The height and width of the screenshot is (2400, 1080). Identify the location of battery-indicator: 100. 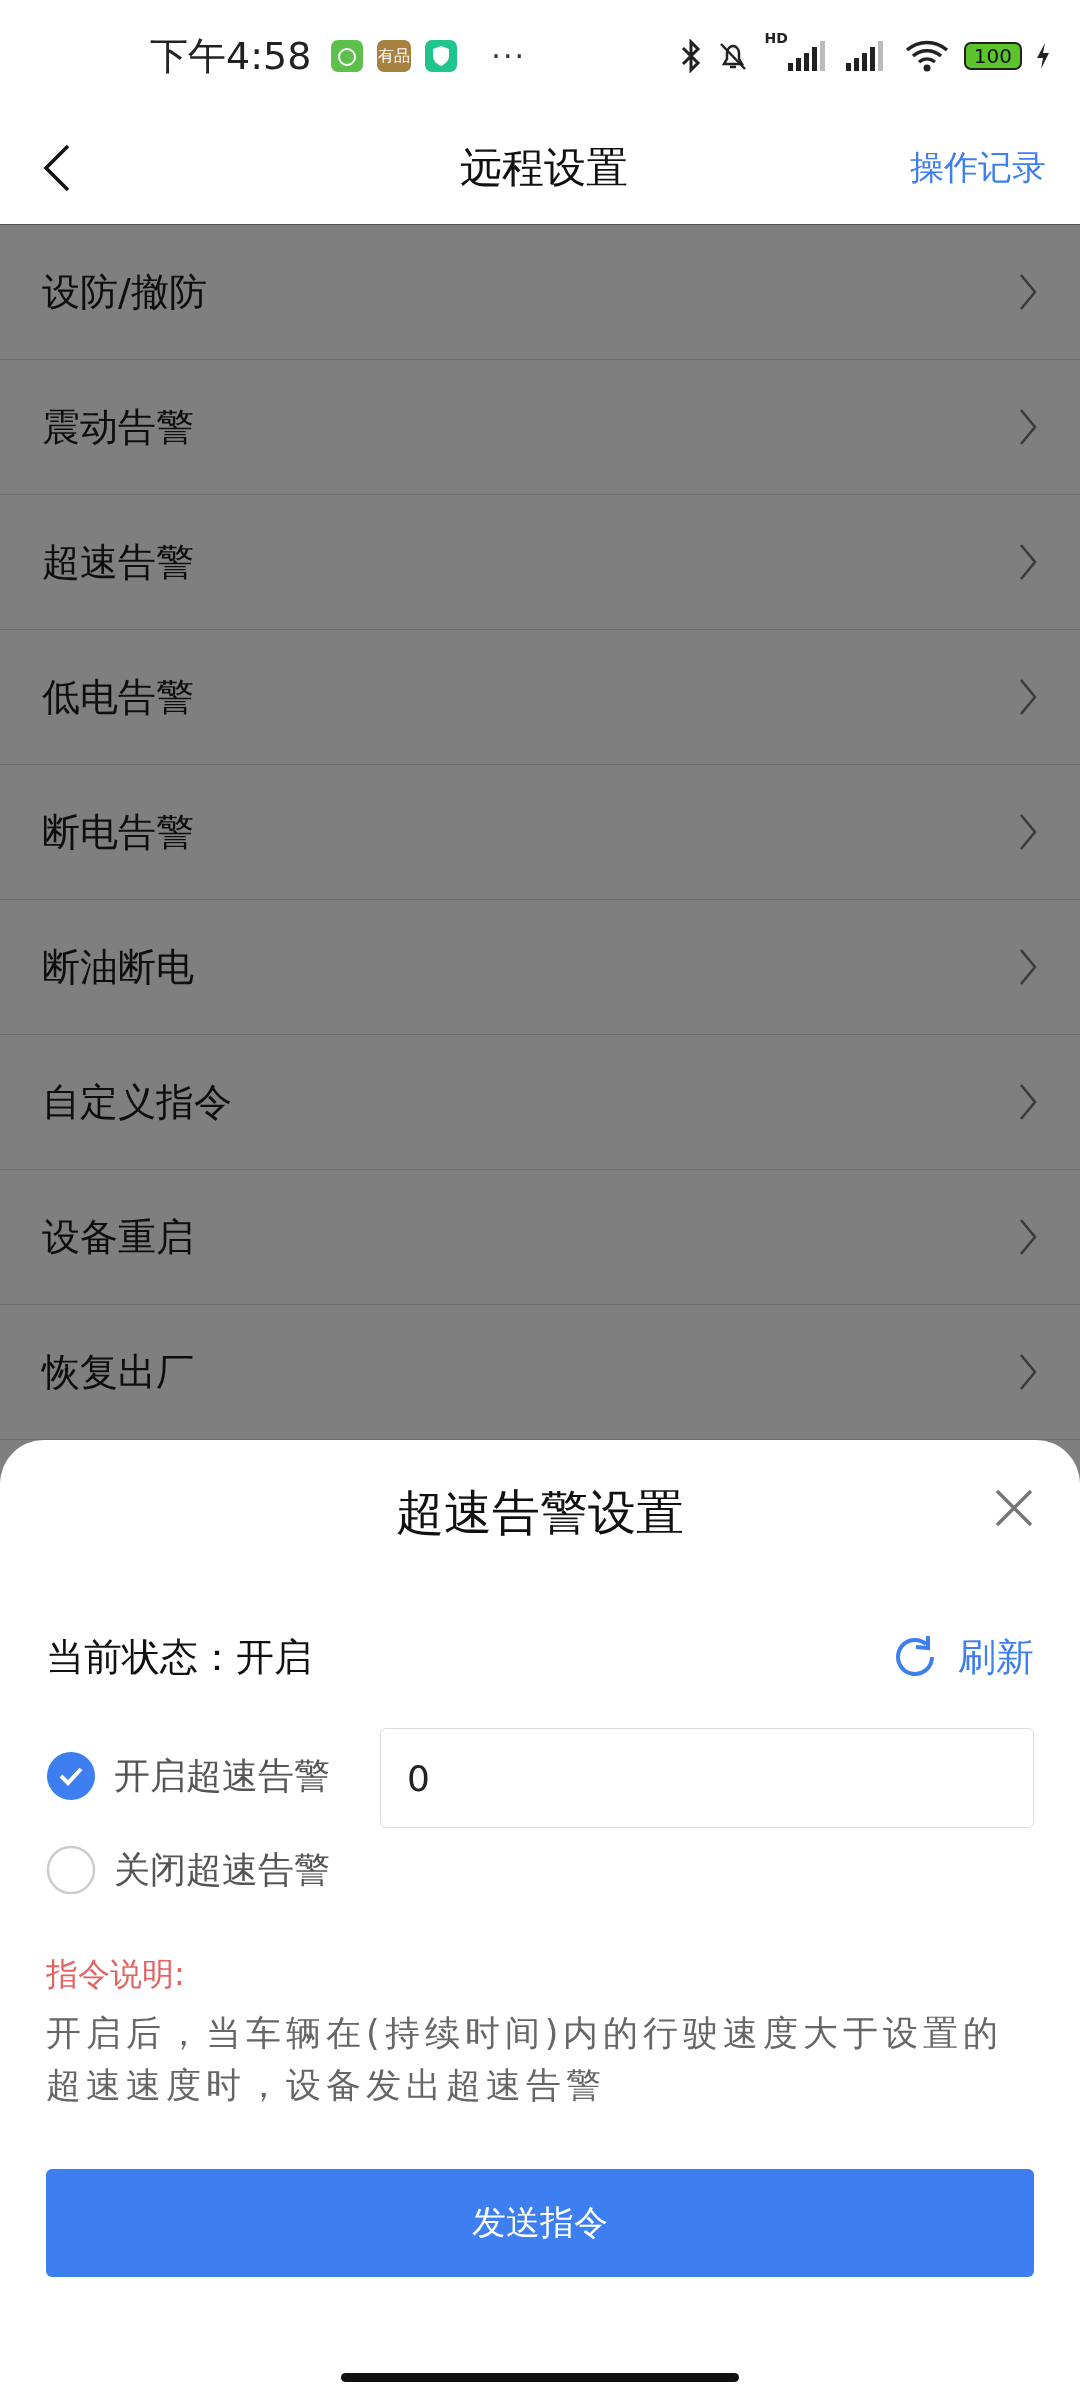
(992, 56).